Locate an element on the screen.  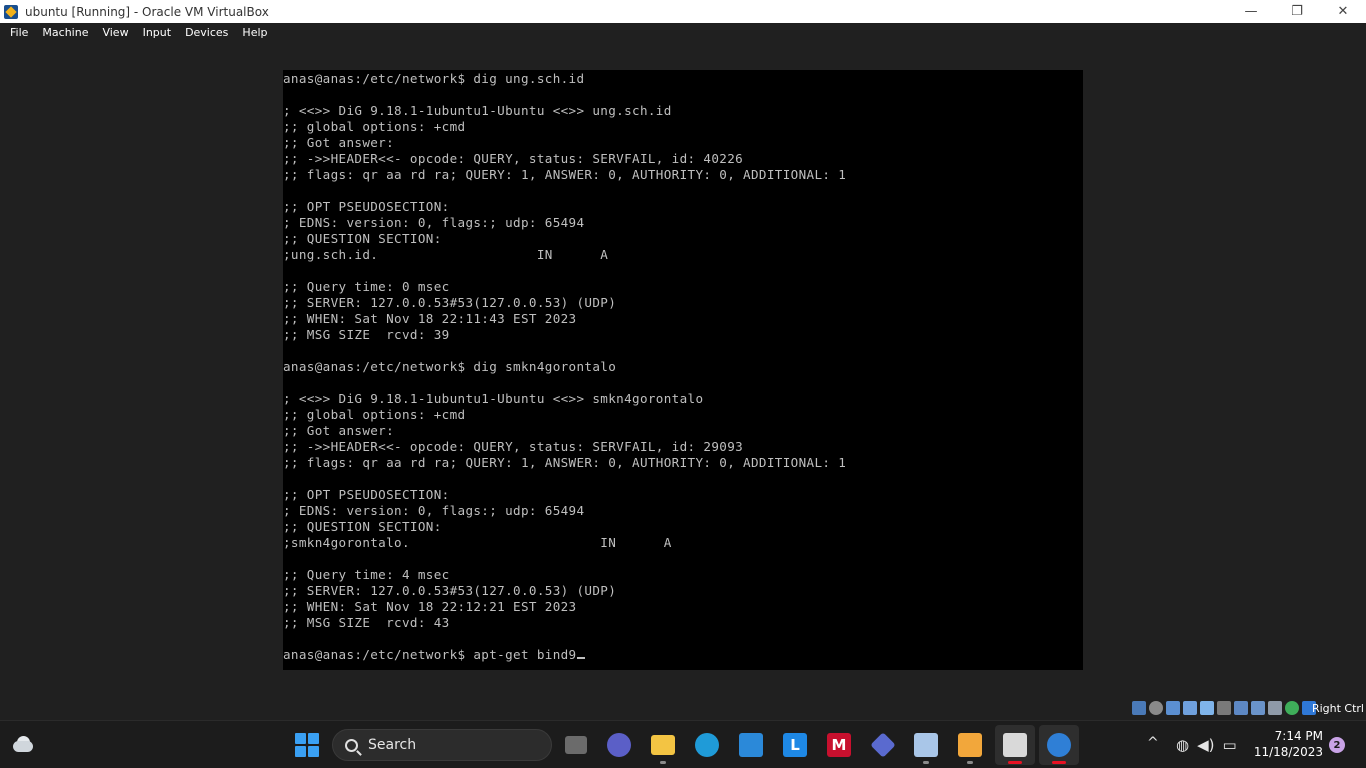
taskbar-app-active-vm is located at coordinates (1059, 745).